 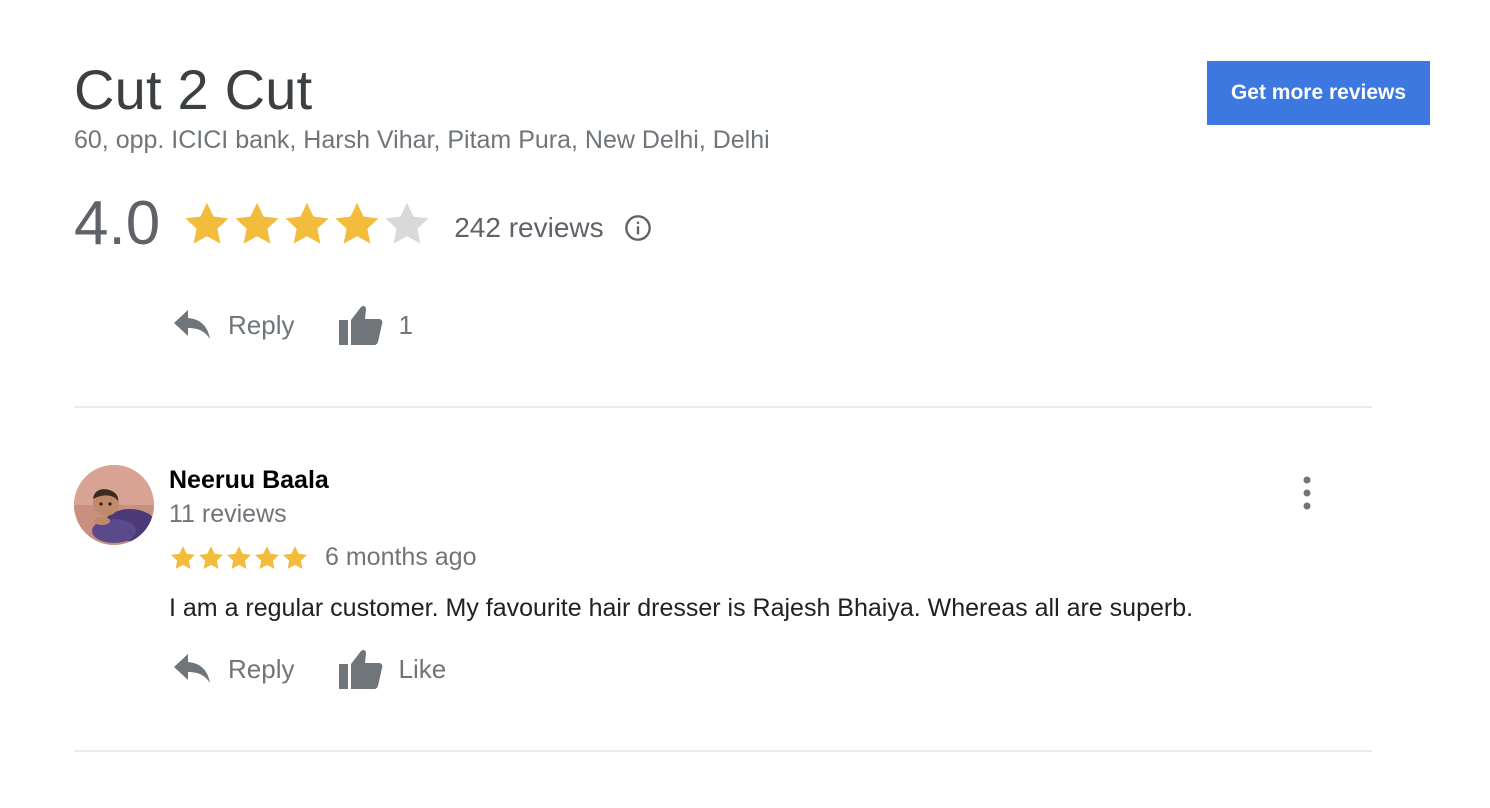 I want to click on like-label: Like, so click(x=422, y=668).